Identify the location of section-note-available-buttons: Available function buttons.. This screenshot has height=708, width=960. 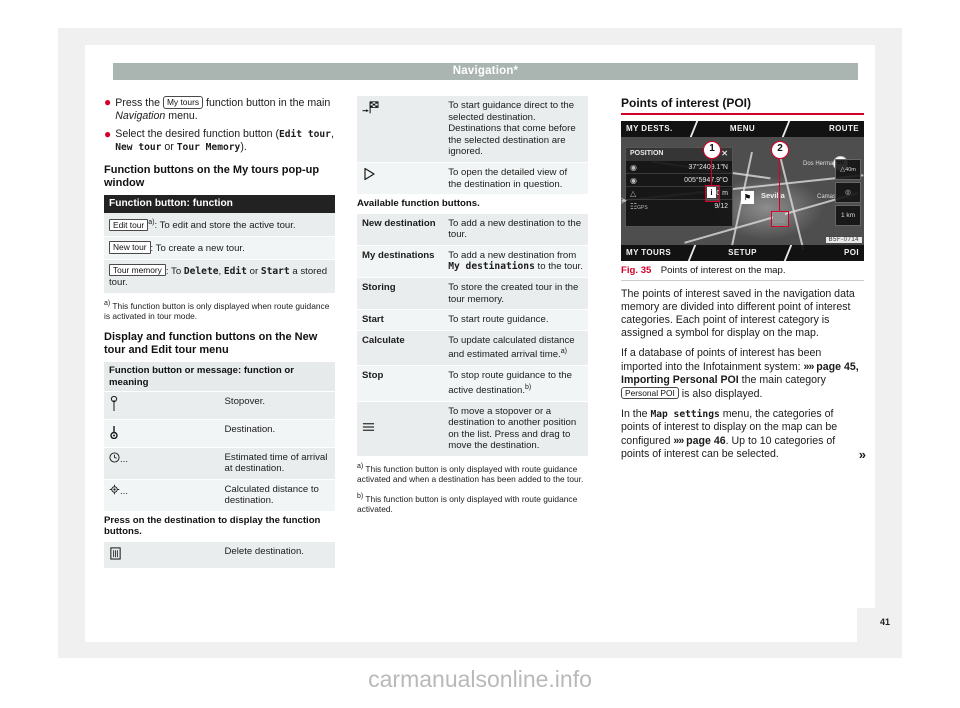
(472, 204).